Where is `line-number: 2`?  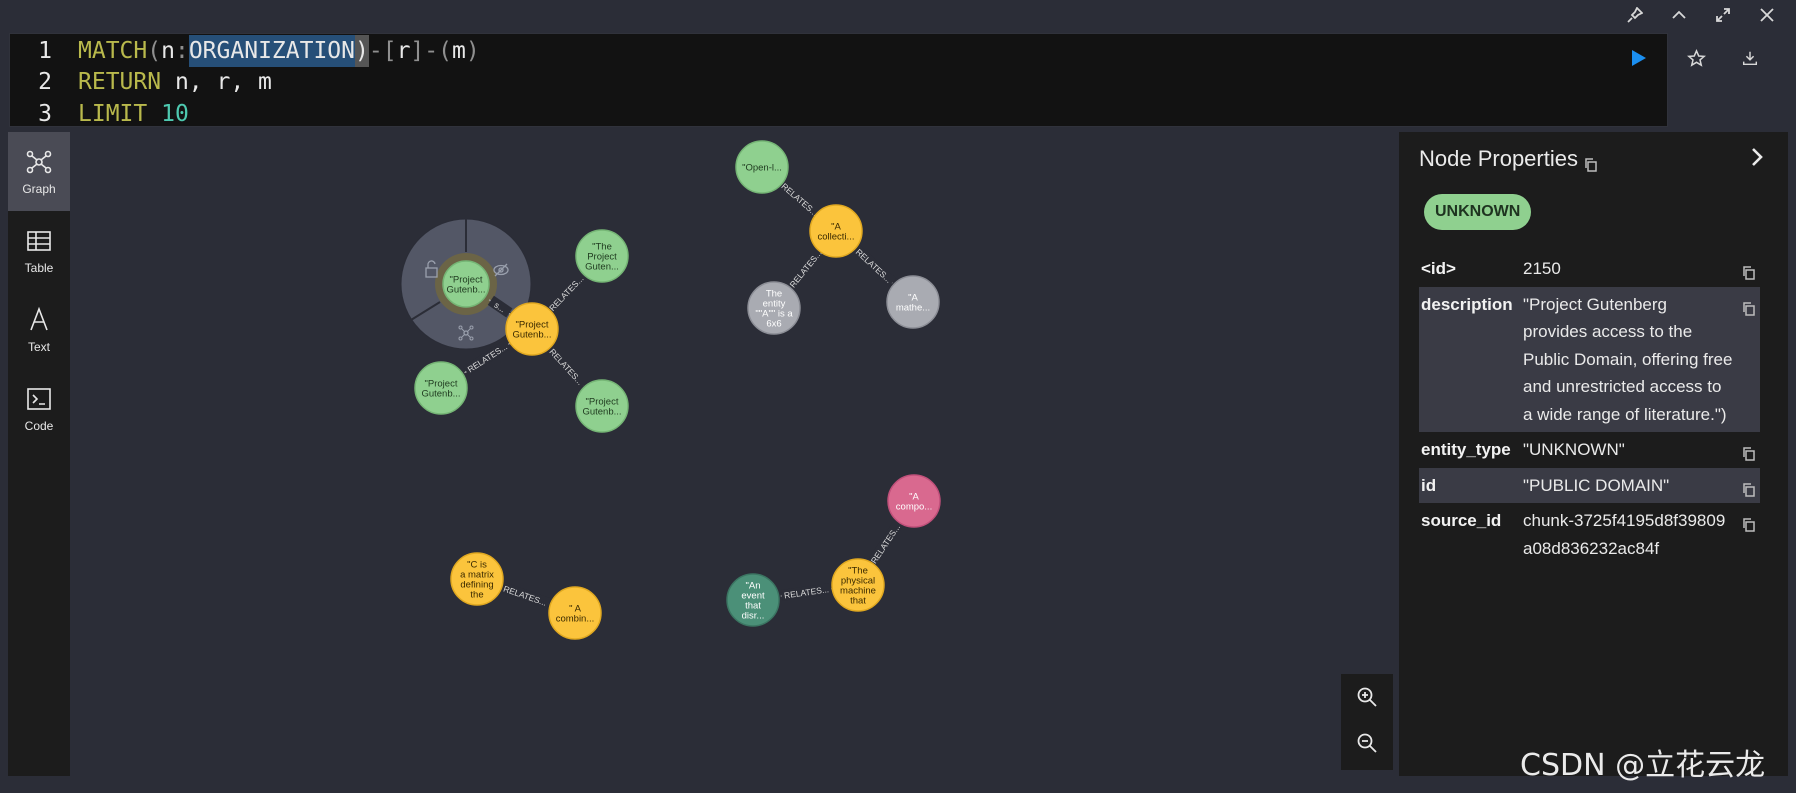 line-number: 2 is located at coordinates (45, 82).